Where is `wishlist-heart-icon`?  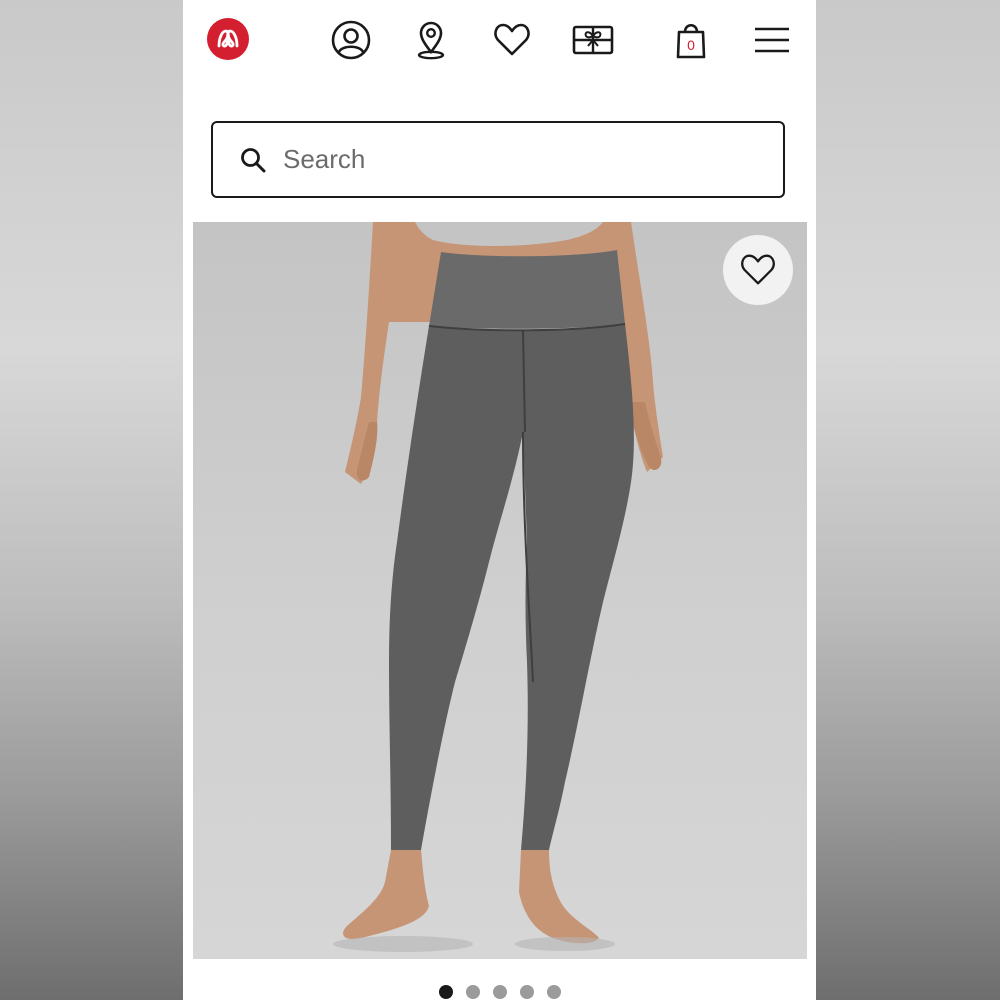
wishlist-heart-icon is located at coordinates (512, 40).